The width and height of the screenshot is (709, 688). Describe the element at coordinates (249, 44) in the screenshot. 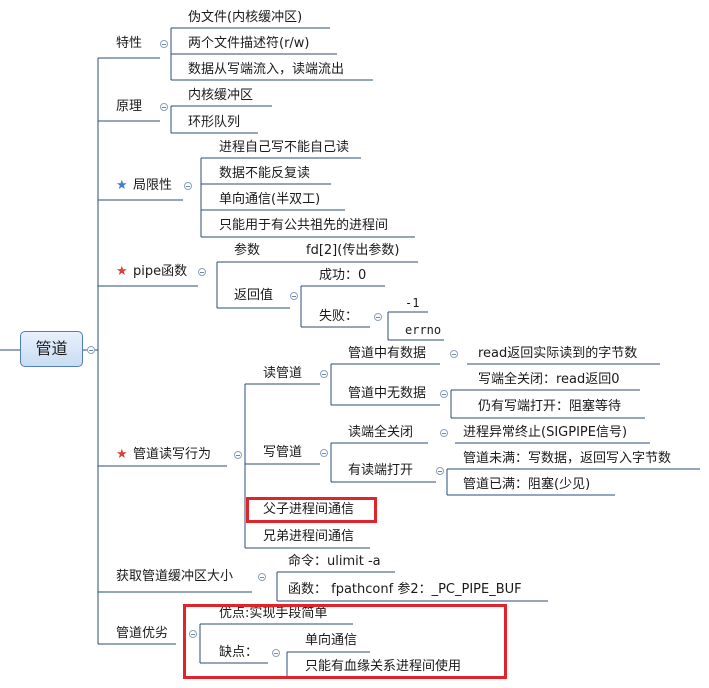

I see `features-item-2: 两个文件描述符(r/w)` at that location.